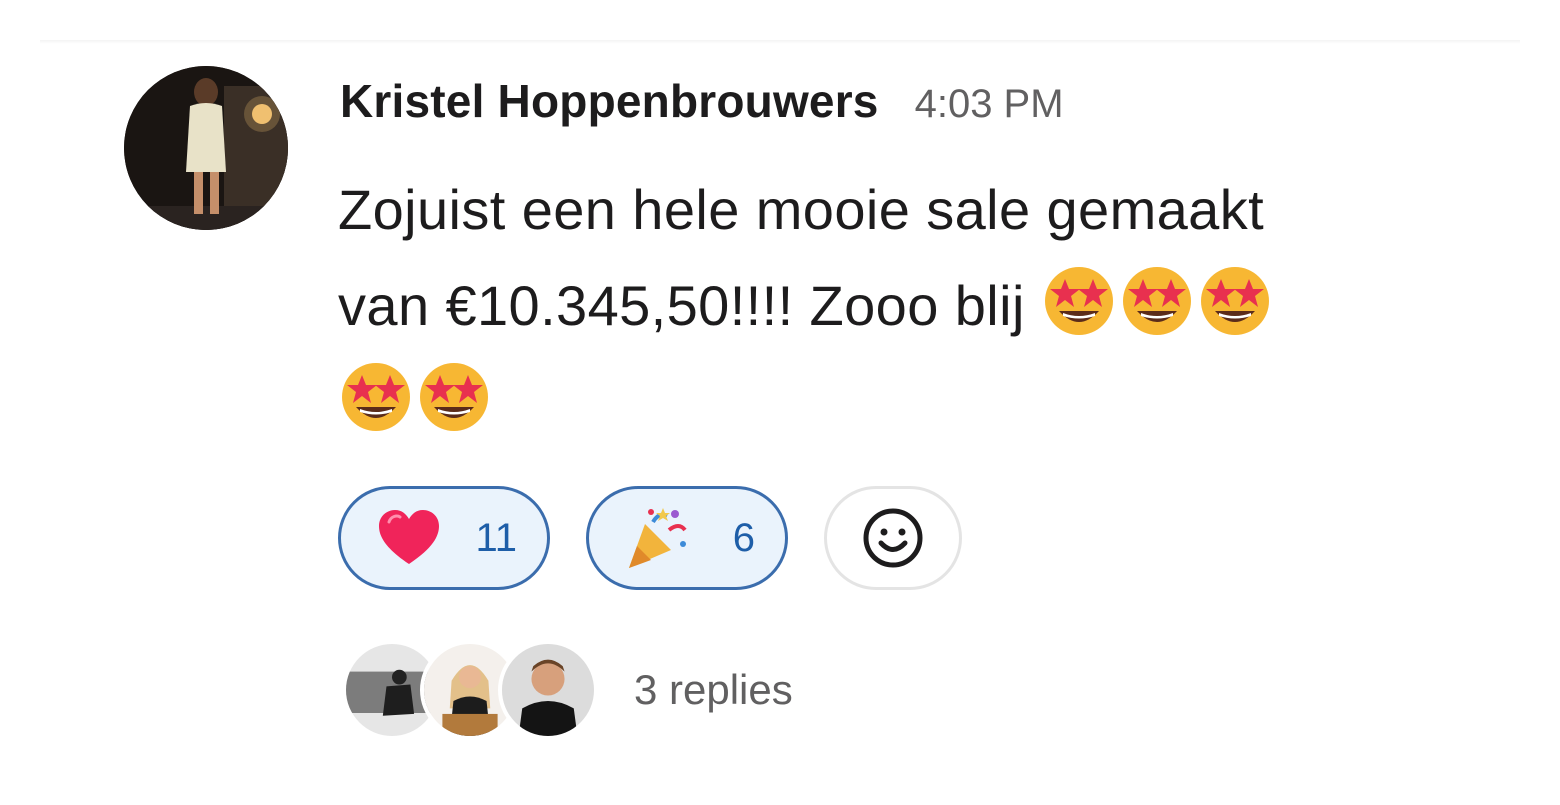 This screenshot has width=1560, height=805. Describe the element at coordinates (609, 101) in the screenshot. I see `author-name: Kristel Hoppenbrouwers` at that location.